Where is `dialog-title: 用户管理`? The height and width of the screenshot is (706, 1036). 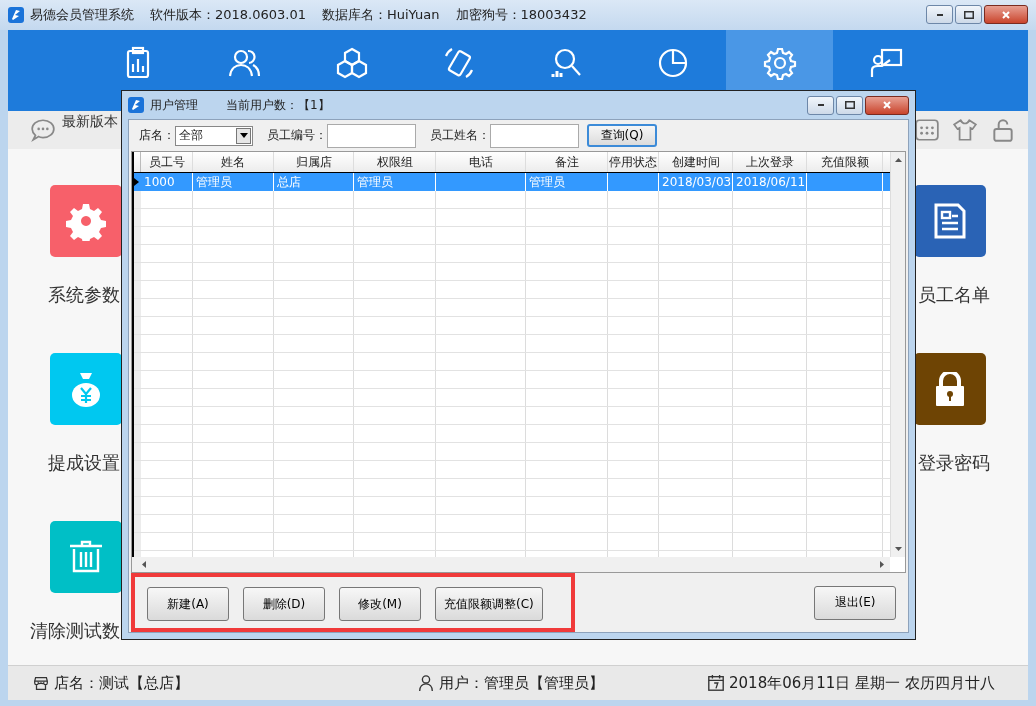
dialog-title: 用户管理 is located at coordinates (174, 105).